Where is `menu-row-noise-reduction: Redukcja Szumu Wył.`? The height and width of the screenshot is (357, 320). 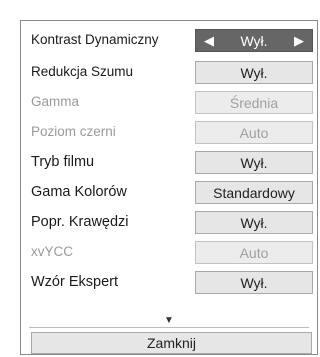 menu-row-noise-reduction: Redukcja Szumu Wył. is located at coordinates (169, 72).